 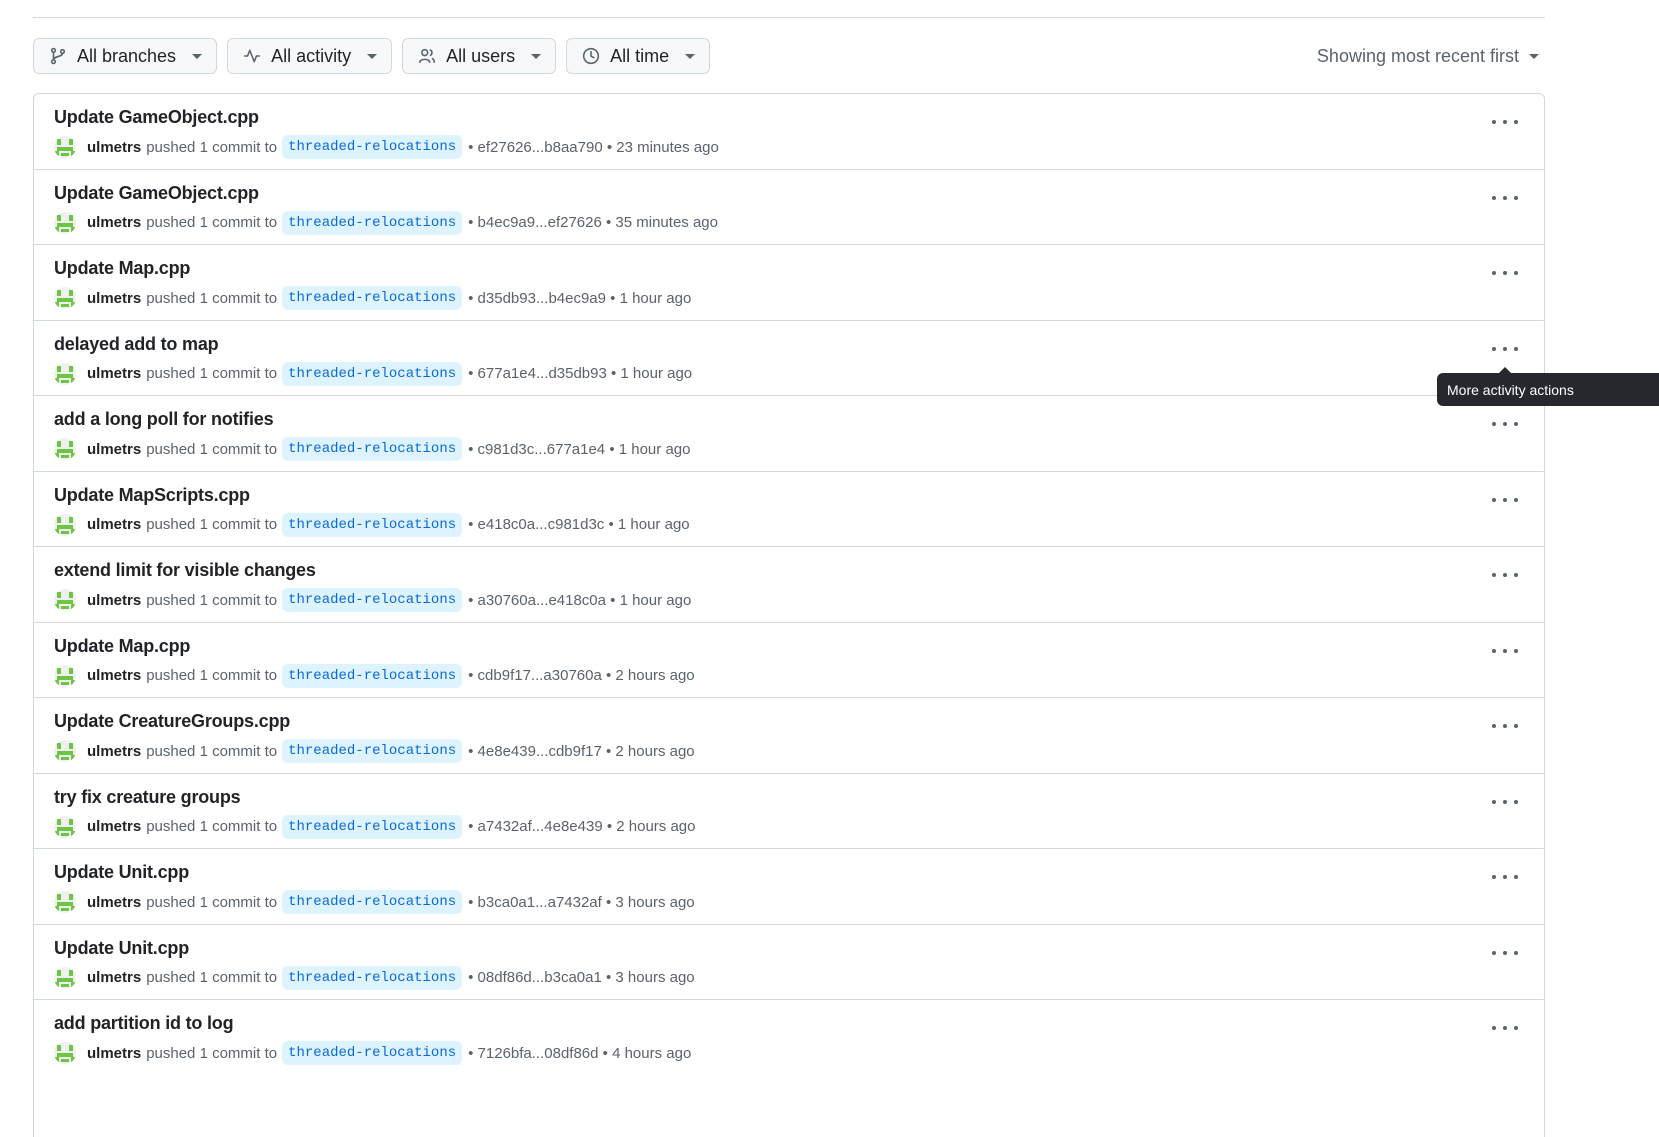 What do you see at coordinates (125, 56) in the screenshot?
I see `branches-filter-button: All branches` at bounding box center [125, 56].